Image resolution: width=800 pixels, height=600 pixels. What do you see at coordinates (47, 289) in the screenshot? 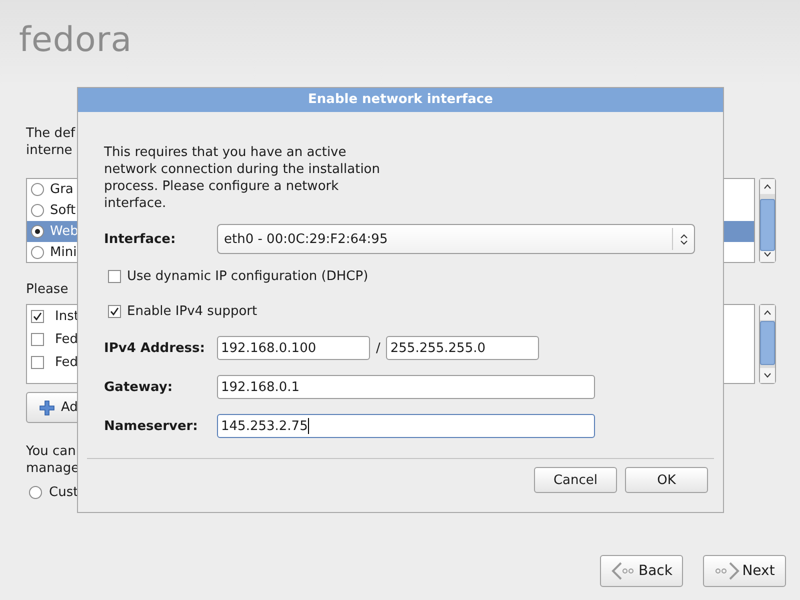
I see `prompt-text: Please` at bounding box center [47, 289].